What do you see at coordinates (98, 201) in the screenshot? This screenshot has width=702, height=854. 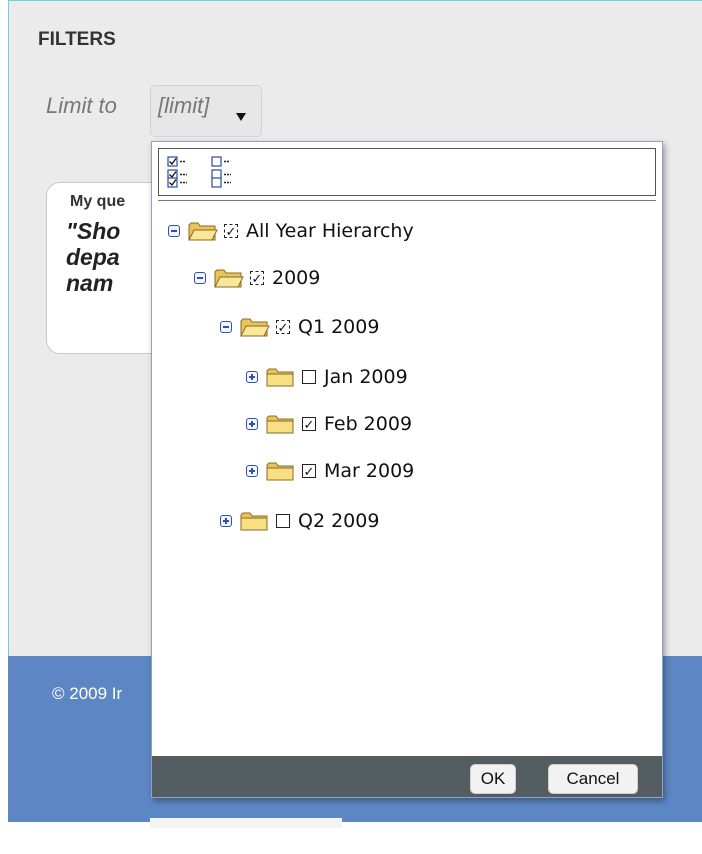 I see `query-card-heading: My que` at bounding box center [98, 201].